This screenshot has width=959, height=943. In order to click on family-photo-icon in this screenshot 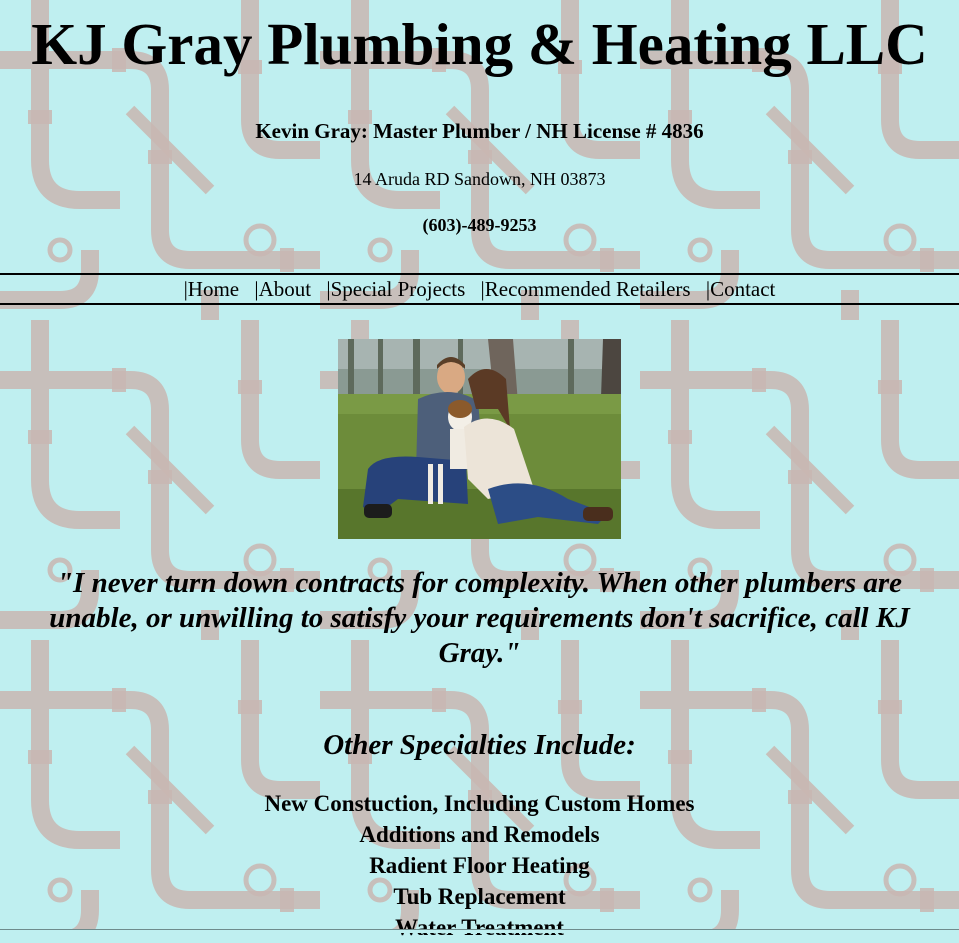, I will do `click(479, 439)`.